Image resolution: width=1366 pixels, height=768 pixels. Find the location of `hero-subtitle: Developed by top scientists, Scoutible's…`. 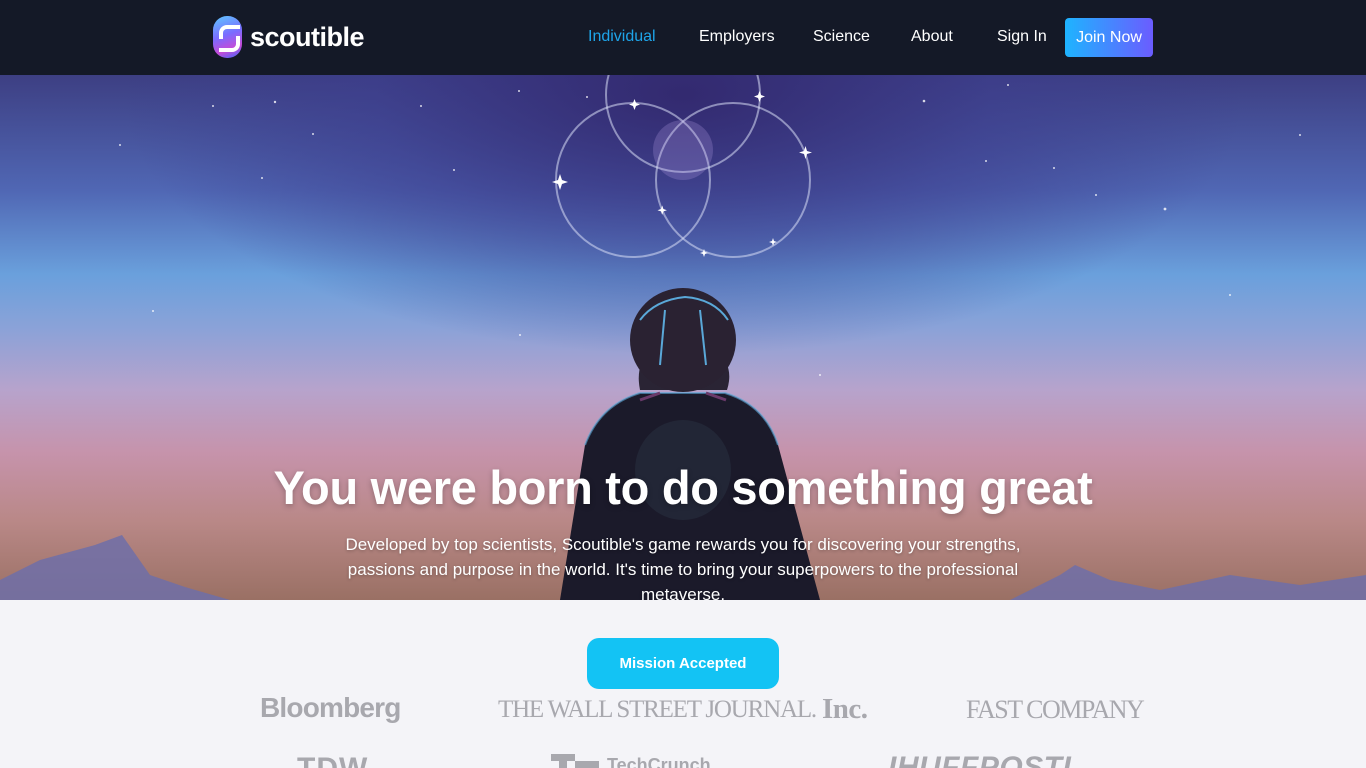

hero-subtitle: Developed by top scientists, Scoutible's… is located at coordinates (683, 567).